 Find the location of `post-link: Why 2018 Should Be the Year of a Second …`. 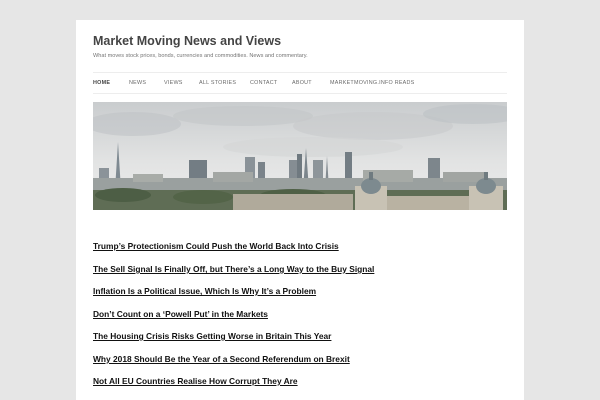

post-link: Why 2018 Should Be the Year of a Second … is located at coordinates (221, 359).